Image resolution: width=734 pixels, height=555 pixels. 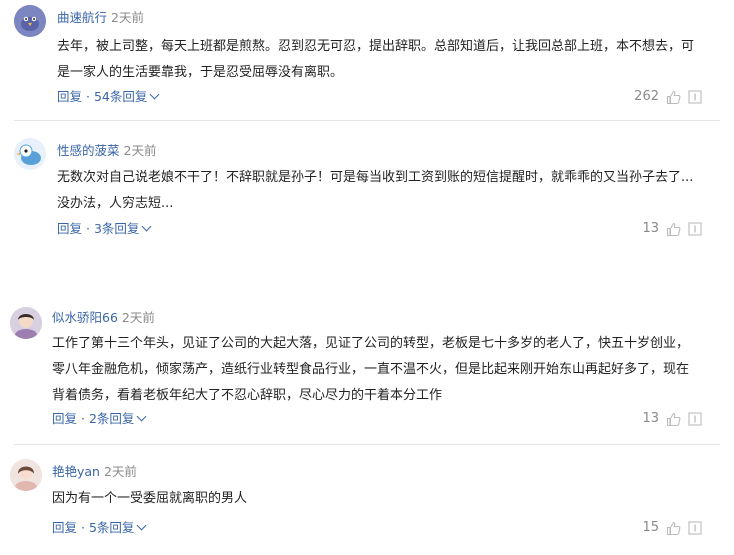 I want to click on comment-meta: 性感的菠菜 2天前, so click(x=106, y=151).